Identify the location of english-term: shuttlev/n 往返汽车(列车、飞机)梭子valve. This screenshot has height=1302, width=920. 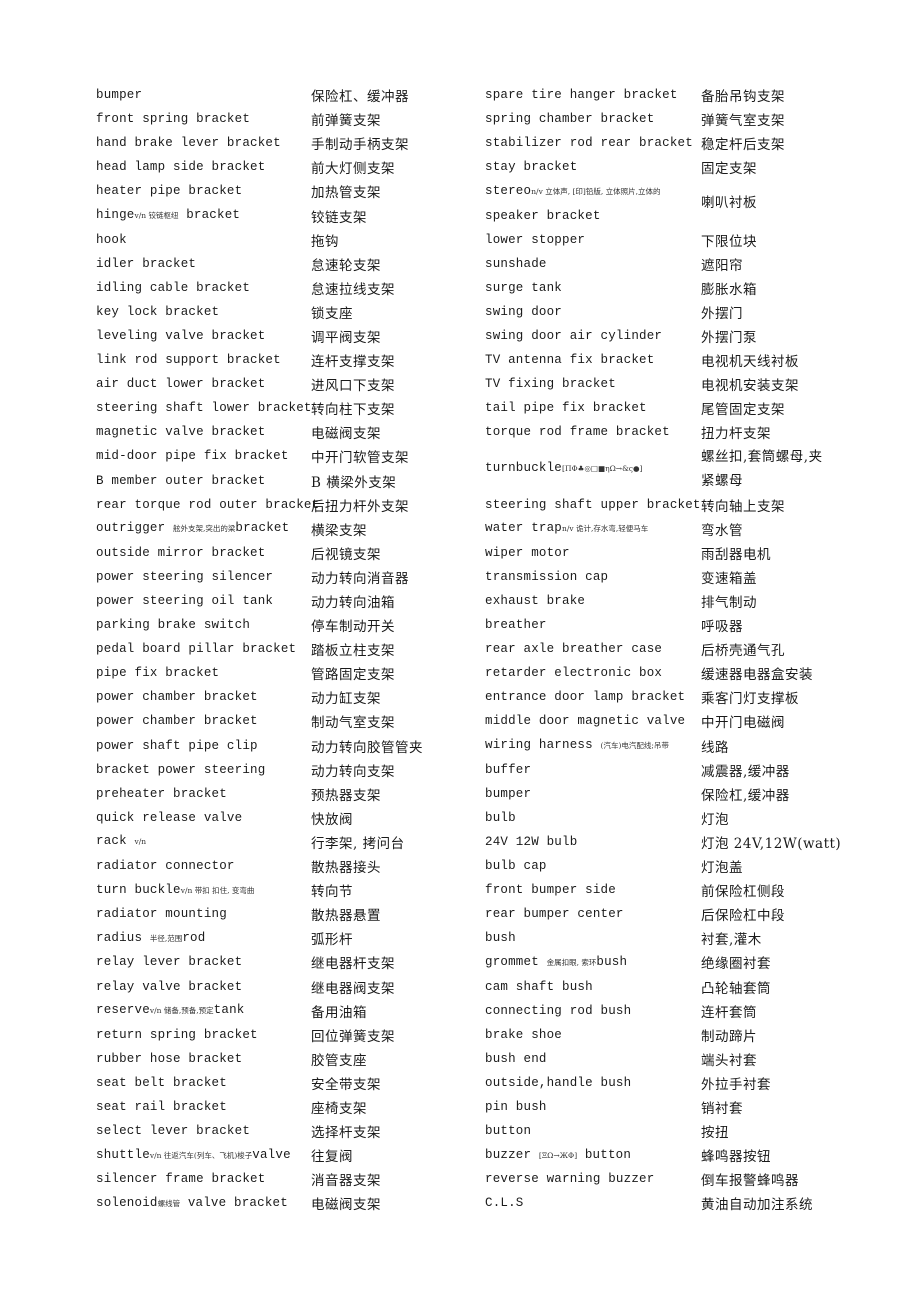
(203, 1155).